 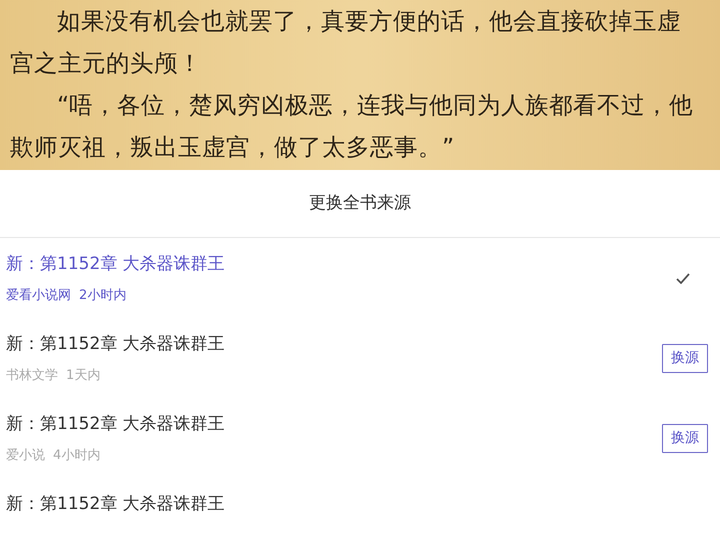 What do you see at coordinates (32, 375) in the screenshot?
I see `source-name: 书林文学` at bounding box center [32, 375].